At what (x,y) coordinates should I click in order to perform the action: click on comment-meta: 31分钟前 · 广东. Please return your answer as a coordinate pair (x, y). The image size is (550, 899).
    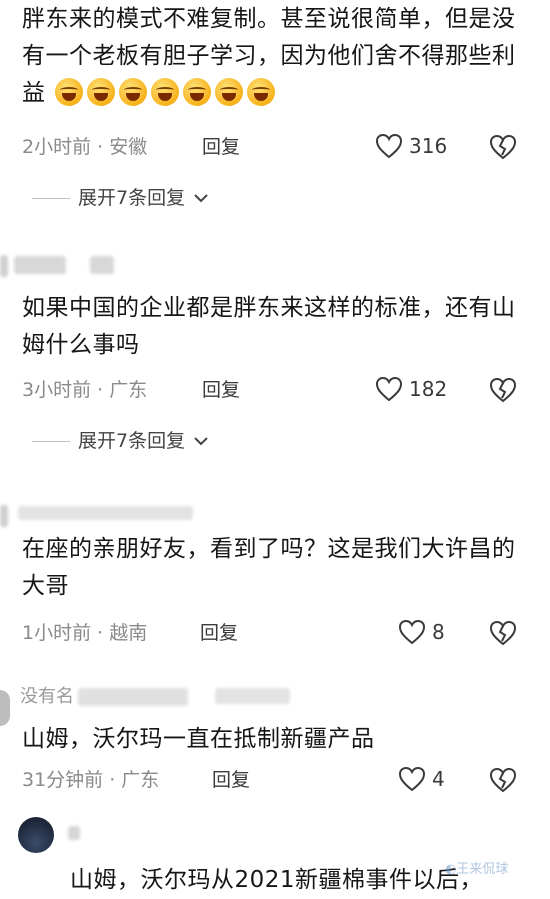
    Looking at the image, I should click on (91, 780).